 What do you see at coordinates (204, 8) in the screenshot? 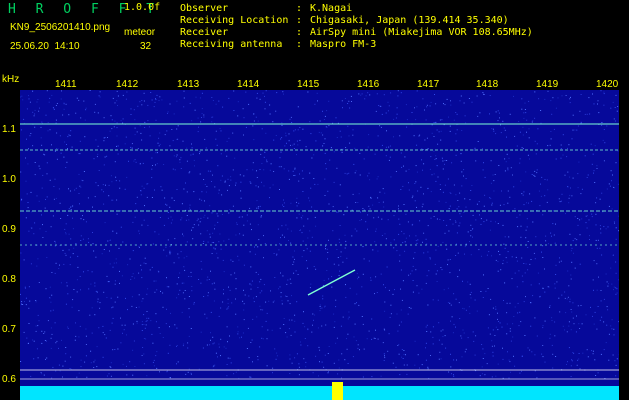
I see `info-key: Observer` at bounding box center [204, 8].